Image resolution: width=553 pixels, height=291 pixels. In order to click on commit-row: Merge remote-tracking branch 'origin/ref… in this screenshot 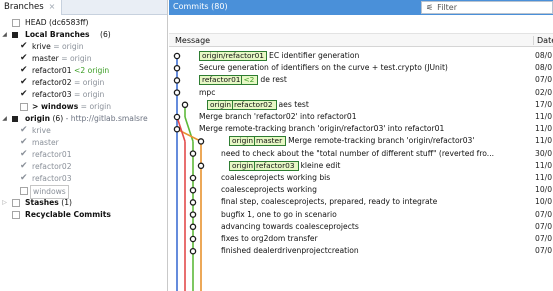, I will do `click(361, 129)`.